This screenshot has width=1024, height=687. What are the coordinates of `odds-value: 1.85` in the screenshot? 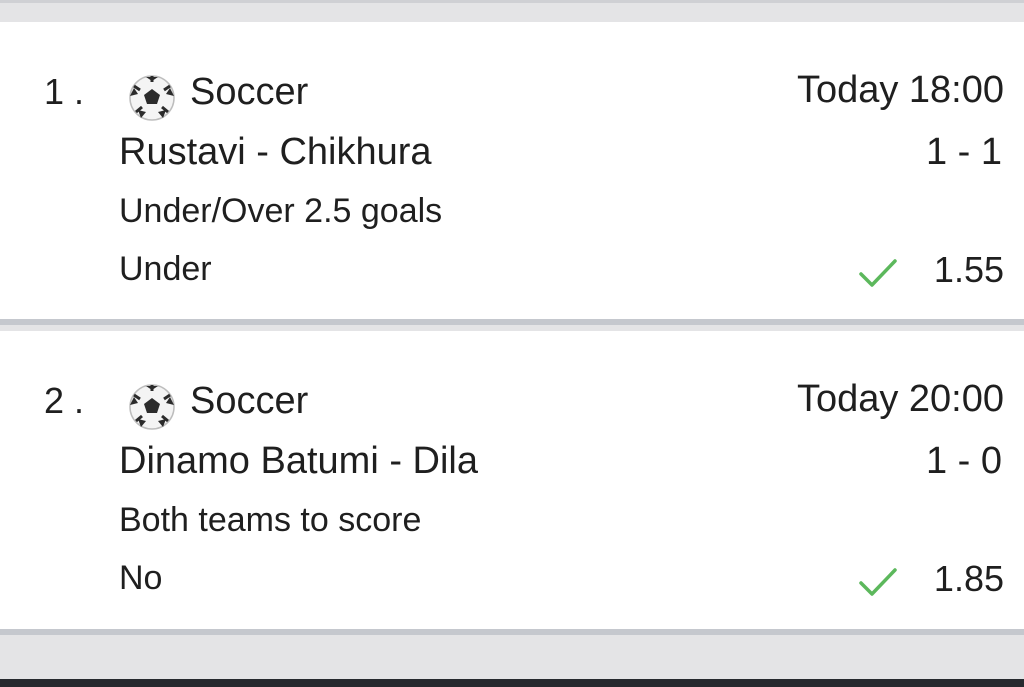 It's located at (968, 578).